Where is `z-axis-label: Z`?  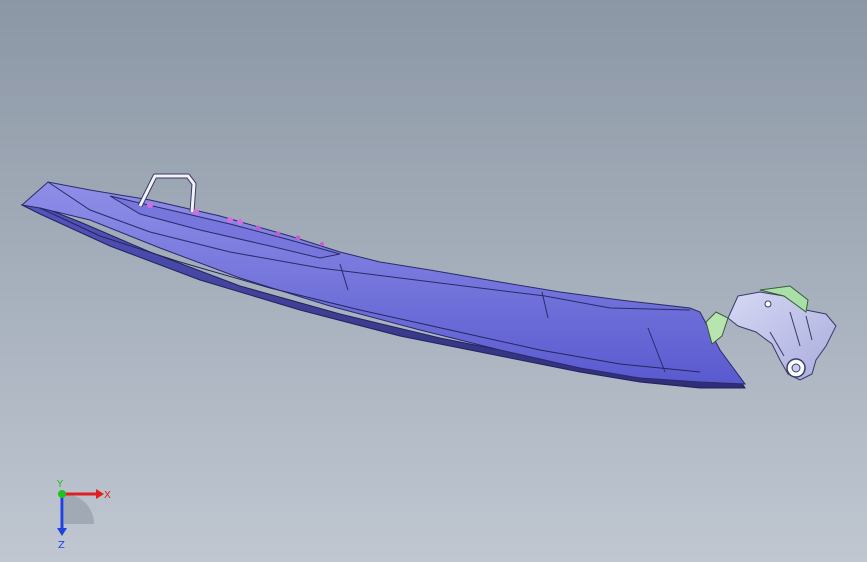
z-axis-label: Z is located at coordinates (61, 545).